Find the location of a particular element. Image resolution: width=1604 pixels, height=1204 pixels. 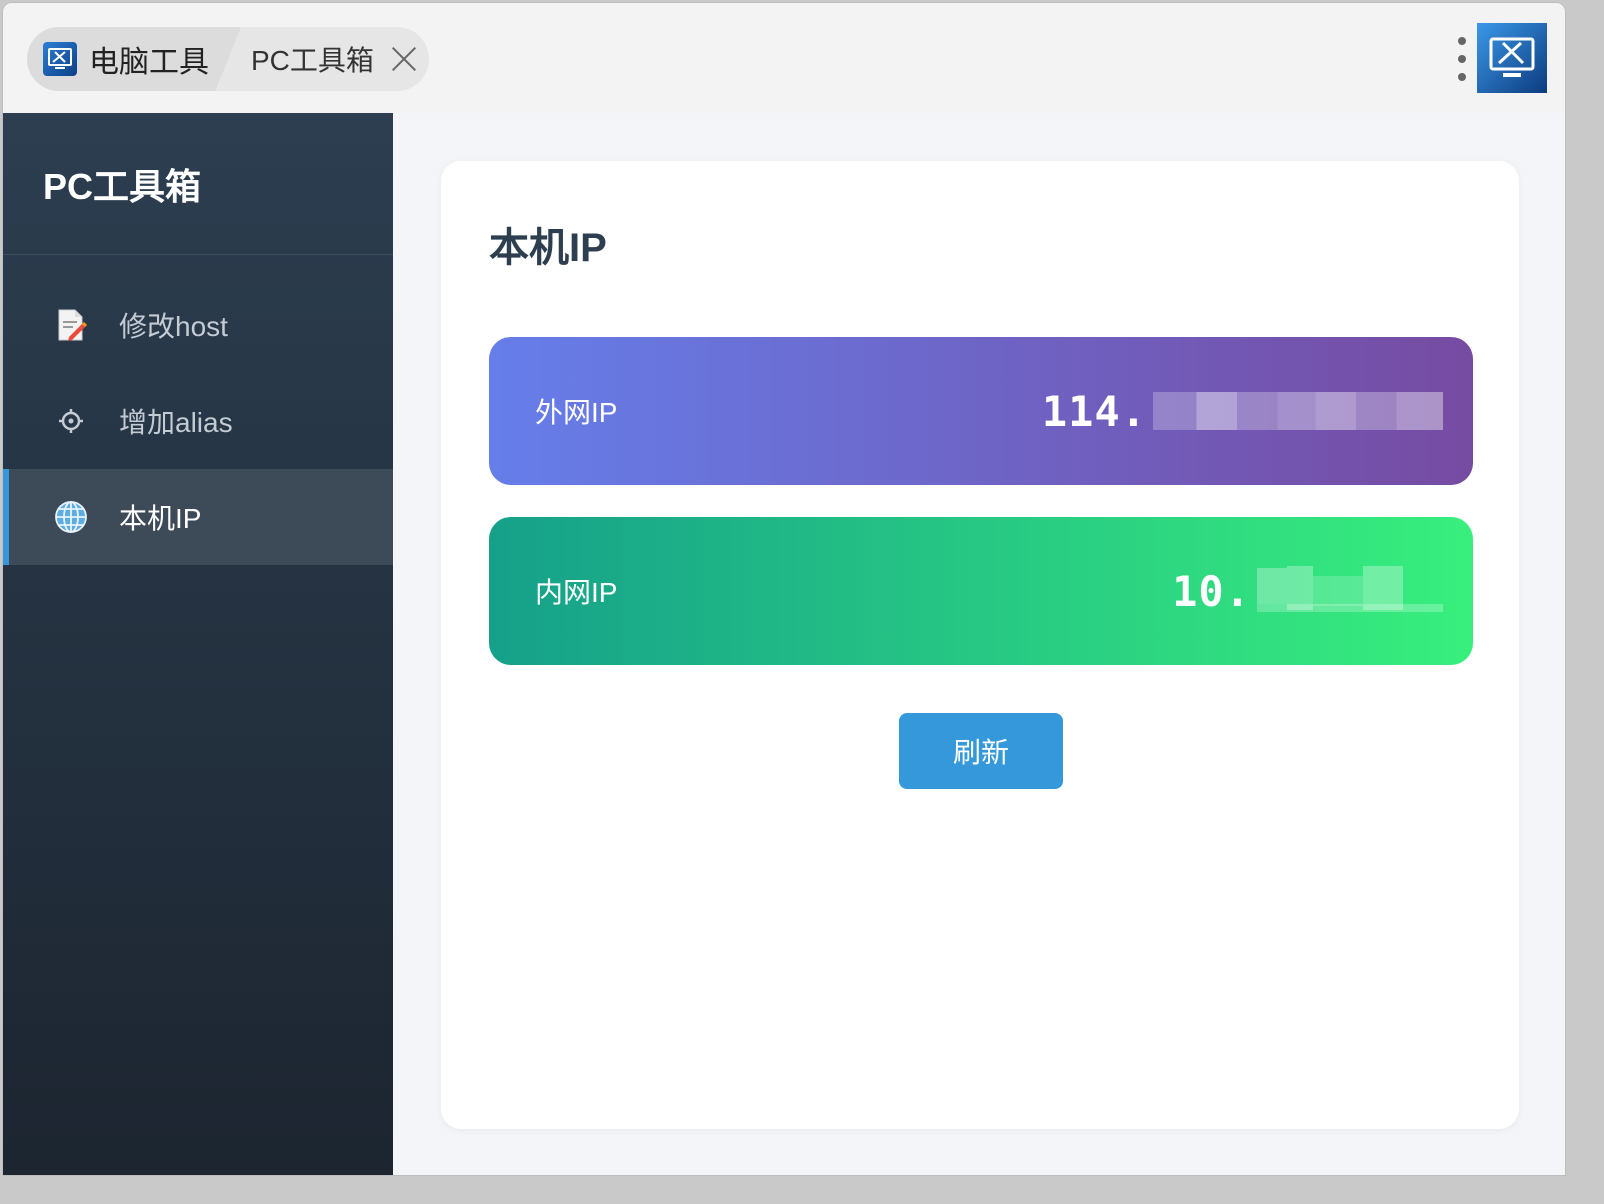

refresh-button: 刷新 is located at coordinates (981, 751).